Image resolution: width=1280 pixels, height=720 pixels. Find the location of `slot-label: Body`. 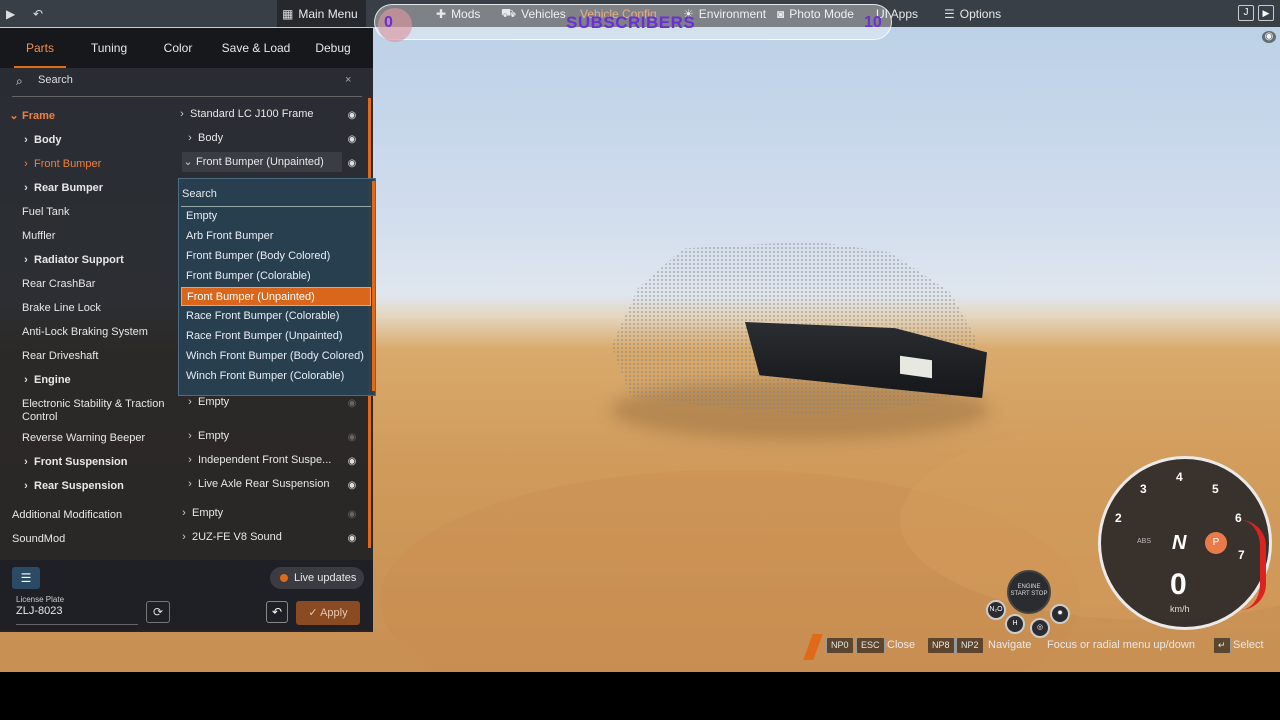

slot-label: Body is located at coordinates (48, 140).